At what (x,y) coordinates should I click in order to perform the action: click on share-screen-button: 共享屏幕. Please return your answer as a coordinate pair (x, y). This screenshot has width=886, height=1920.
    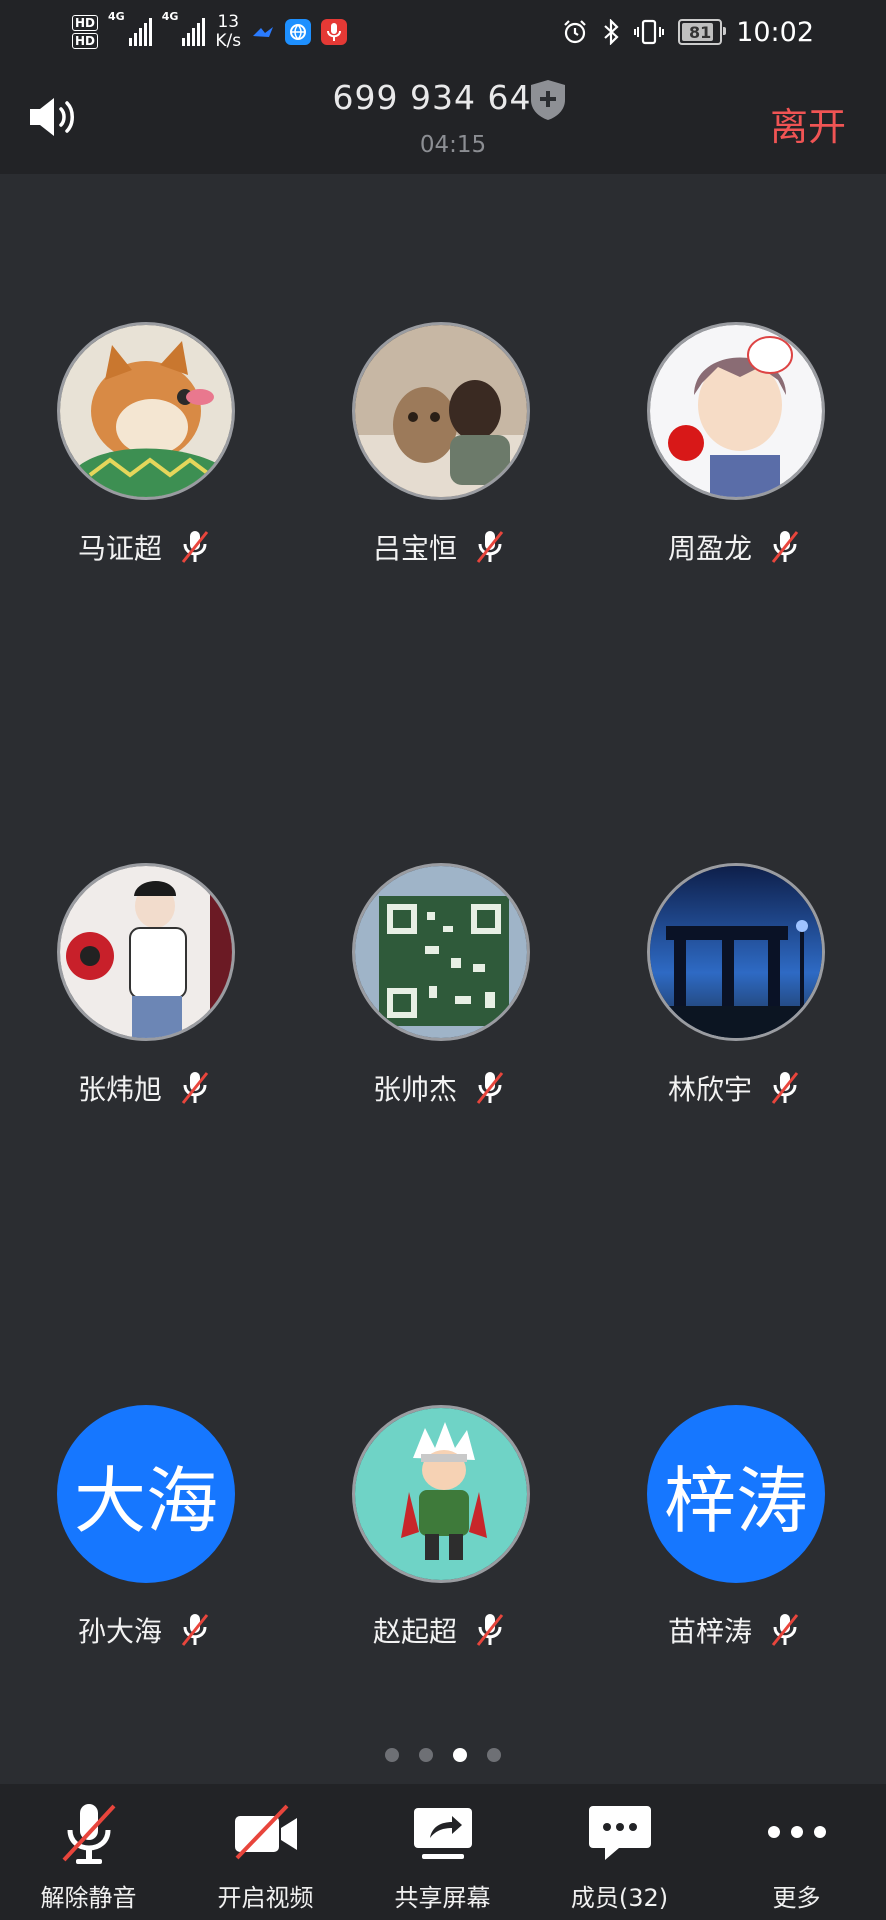
    Looking at the image, I should click on (442, 1852).